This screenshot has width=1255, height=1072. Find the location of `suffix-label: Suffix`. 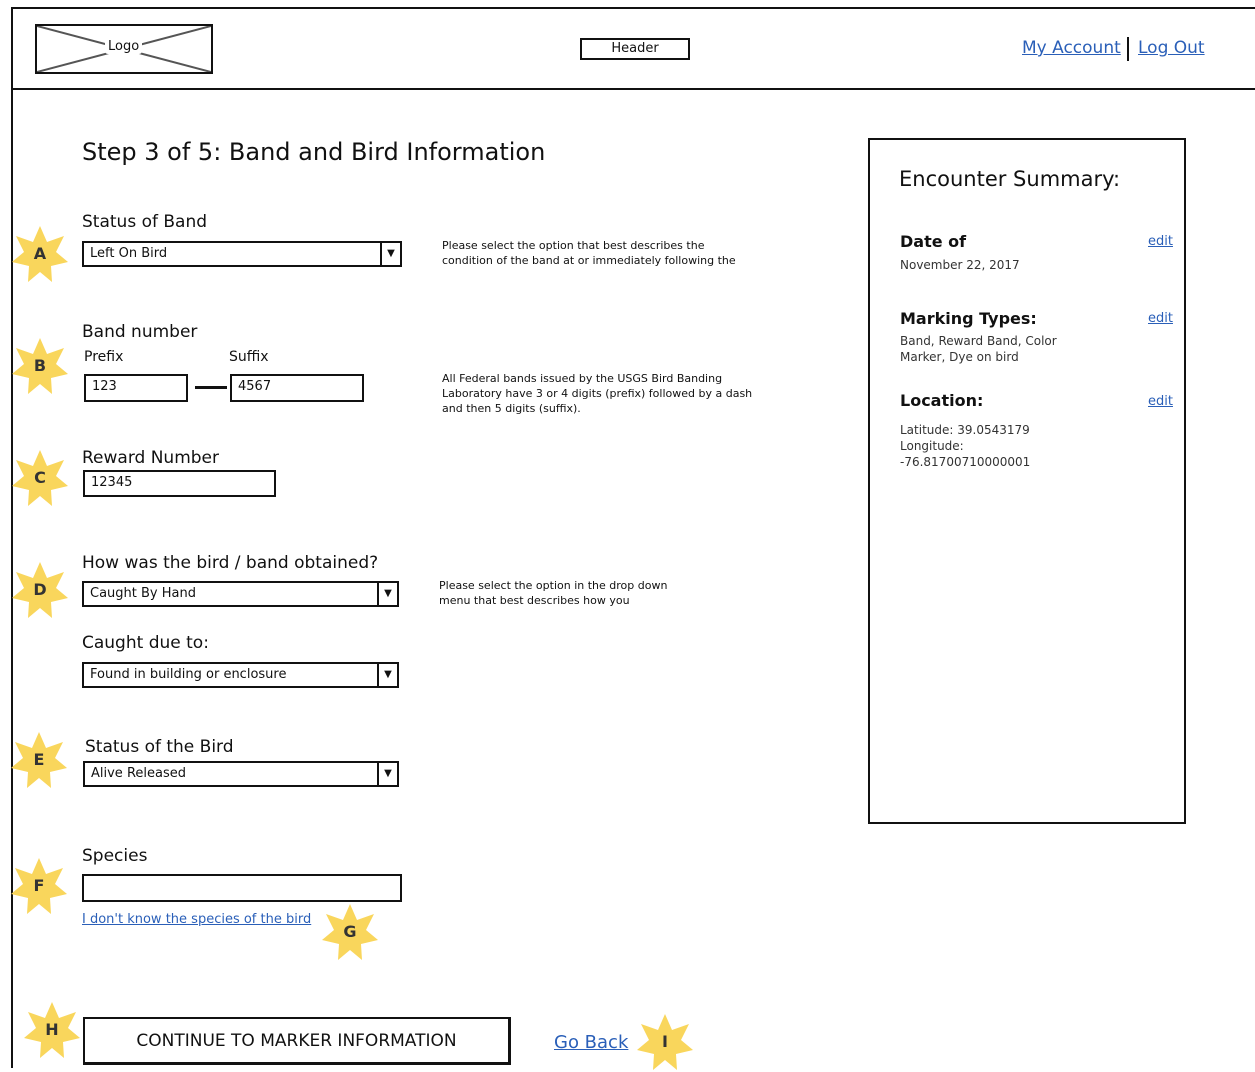

suffix-label: Suffix is located at coordinates (249, 357).